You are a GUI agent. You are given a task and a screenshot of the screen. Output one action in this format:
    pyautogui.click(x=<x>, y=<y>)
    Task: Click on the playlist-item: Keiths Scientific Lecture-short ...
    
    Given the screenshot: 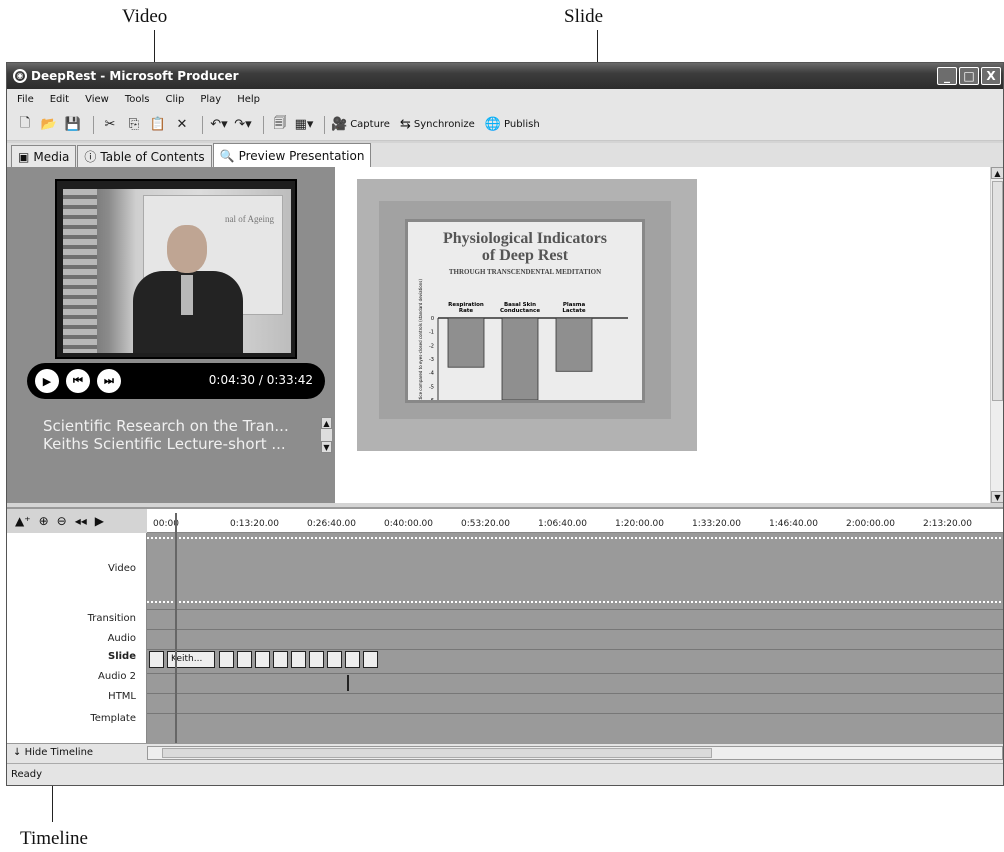 What is the action you would take?
    pyautogui.click(x=181, y=444)
    